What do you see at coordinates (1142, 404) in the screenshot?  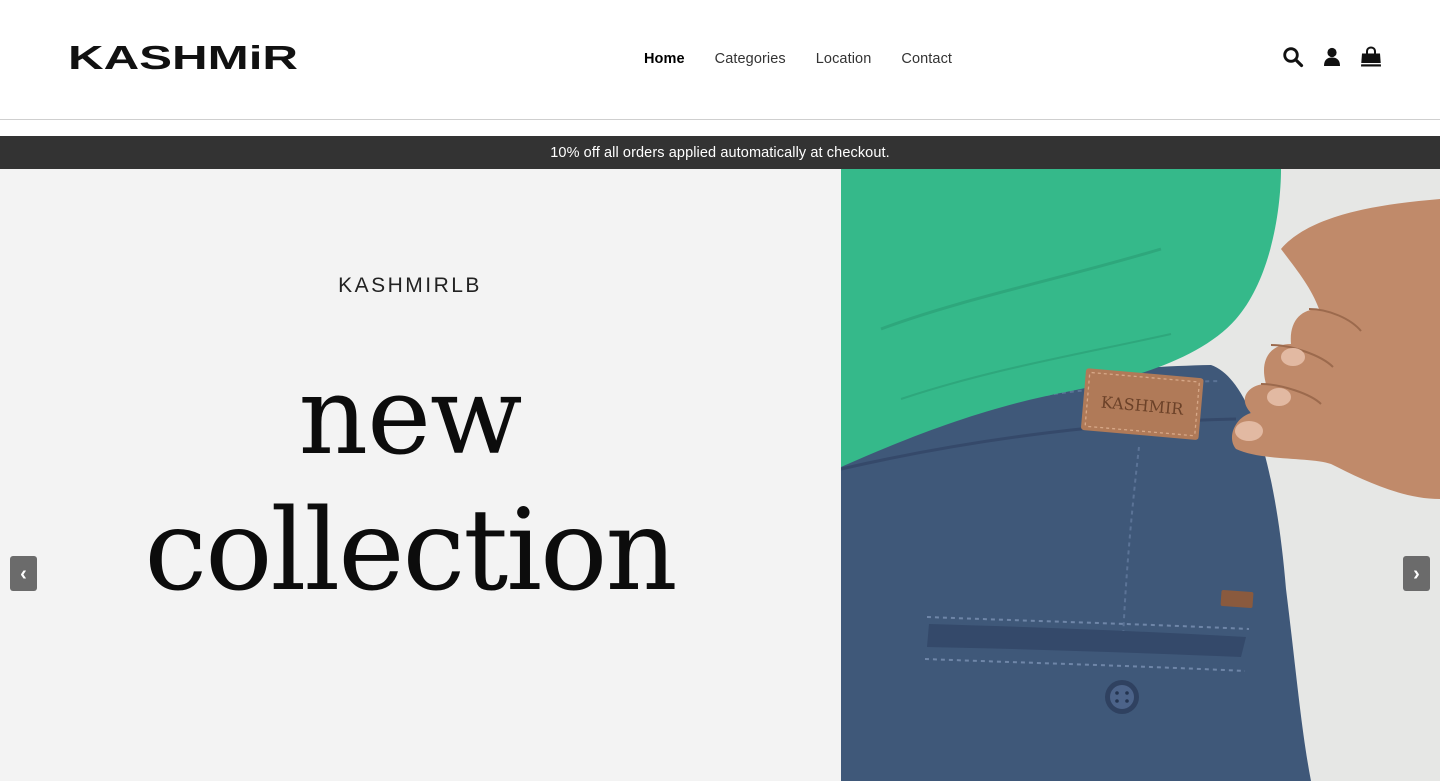 I see `leather-label-patch: KASHMIR` at bounding box center [1142, 404].